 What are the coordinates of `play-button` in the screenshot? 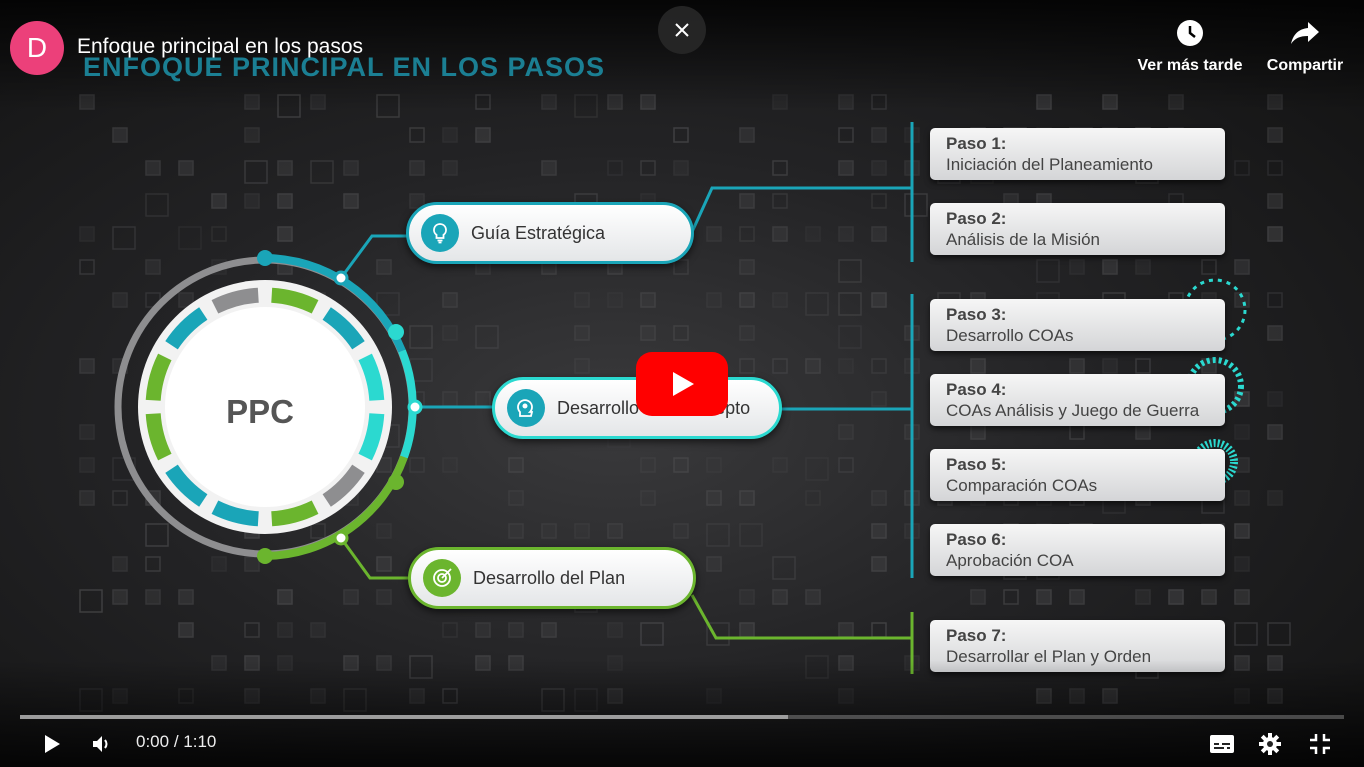 It's located at (52, 744).